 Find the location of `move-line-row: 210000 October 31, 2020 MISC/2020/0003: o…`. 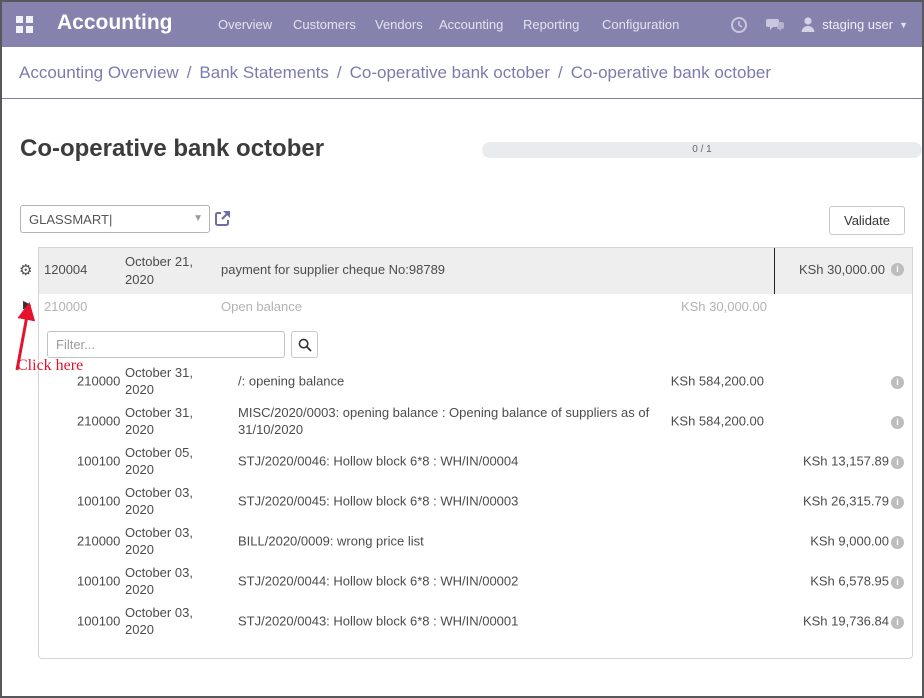

move-line-row: 210000 October 31, 2020 MISC/2020/0003: o… is located at coordinates (475, 421).